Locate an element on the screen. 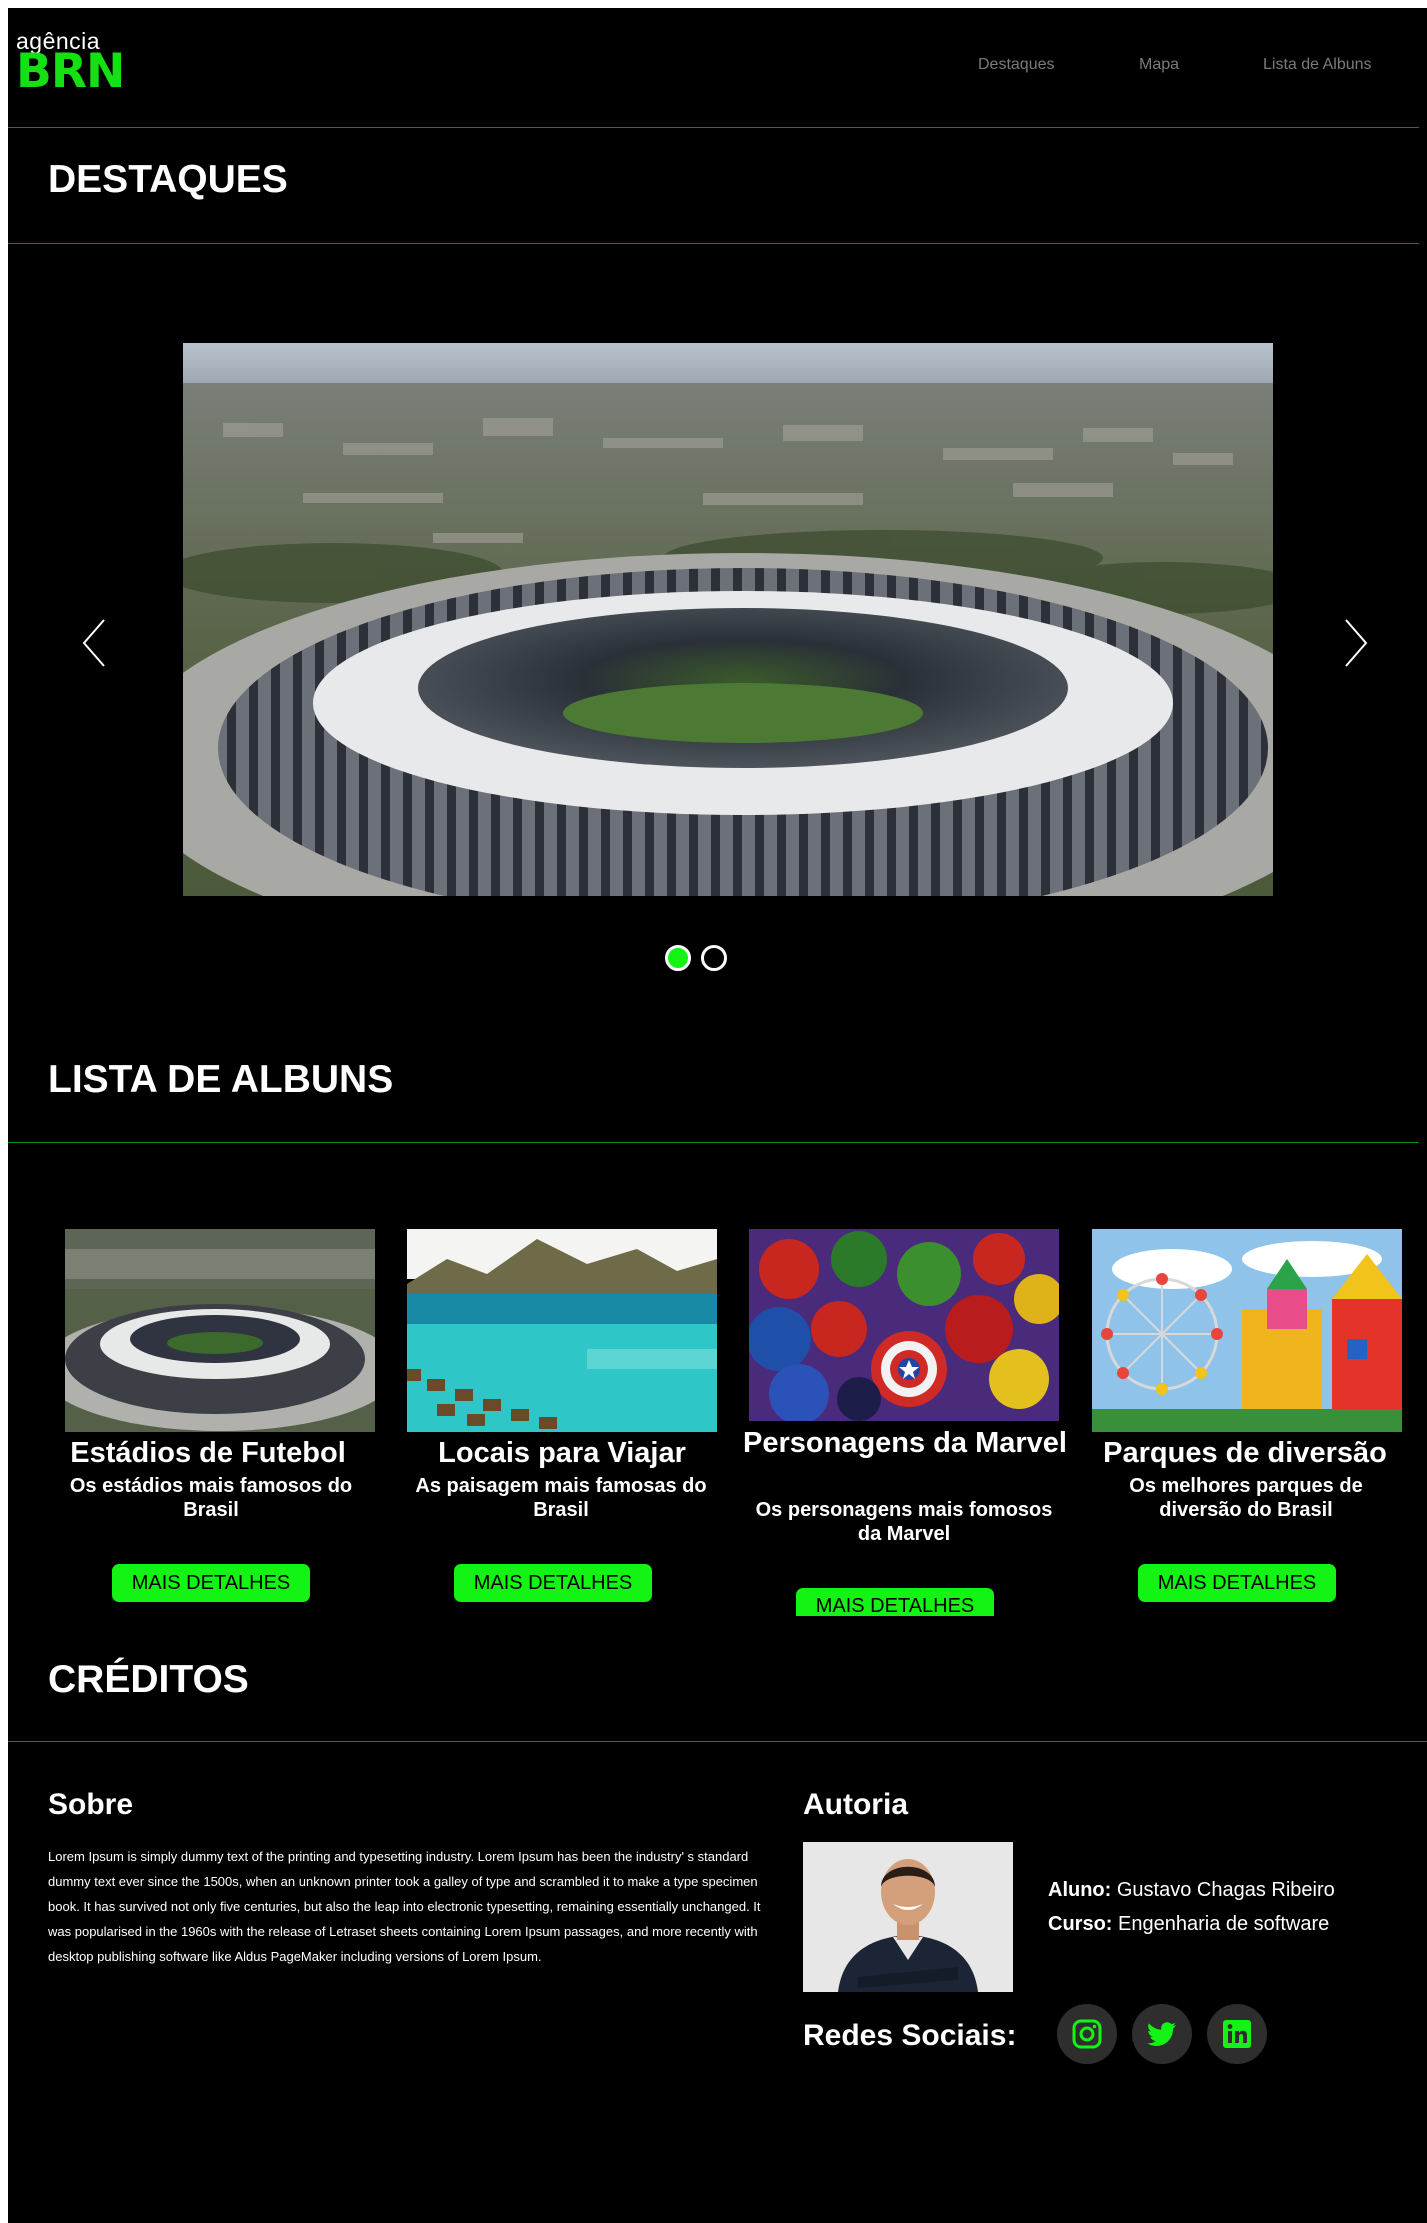 The image size is (1427, 2223). album-title: Locais para Viajar is located at coordinates (562, 1453).